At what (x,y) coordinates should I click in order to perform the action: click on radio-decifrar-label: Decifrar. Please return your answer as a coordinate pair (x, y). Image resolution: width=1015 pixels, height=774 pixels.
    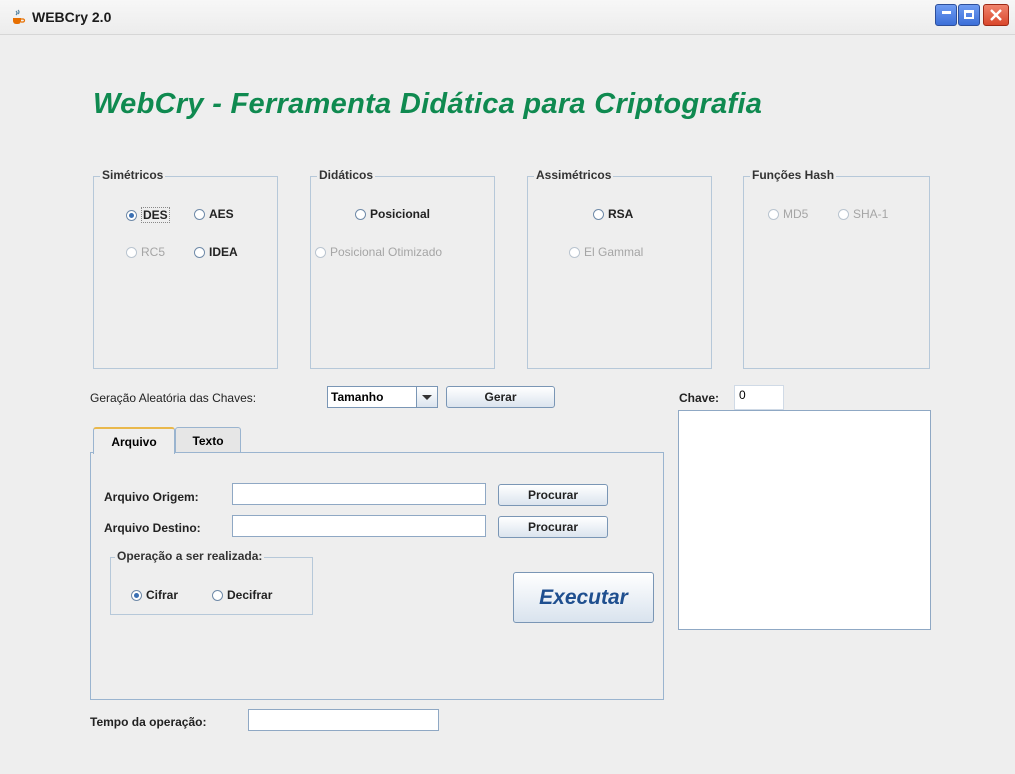
    Looking at the image, I should click on (250, 595).